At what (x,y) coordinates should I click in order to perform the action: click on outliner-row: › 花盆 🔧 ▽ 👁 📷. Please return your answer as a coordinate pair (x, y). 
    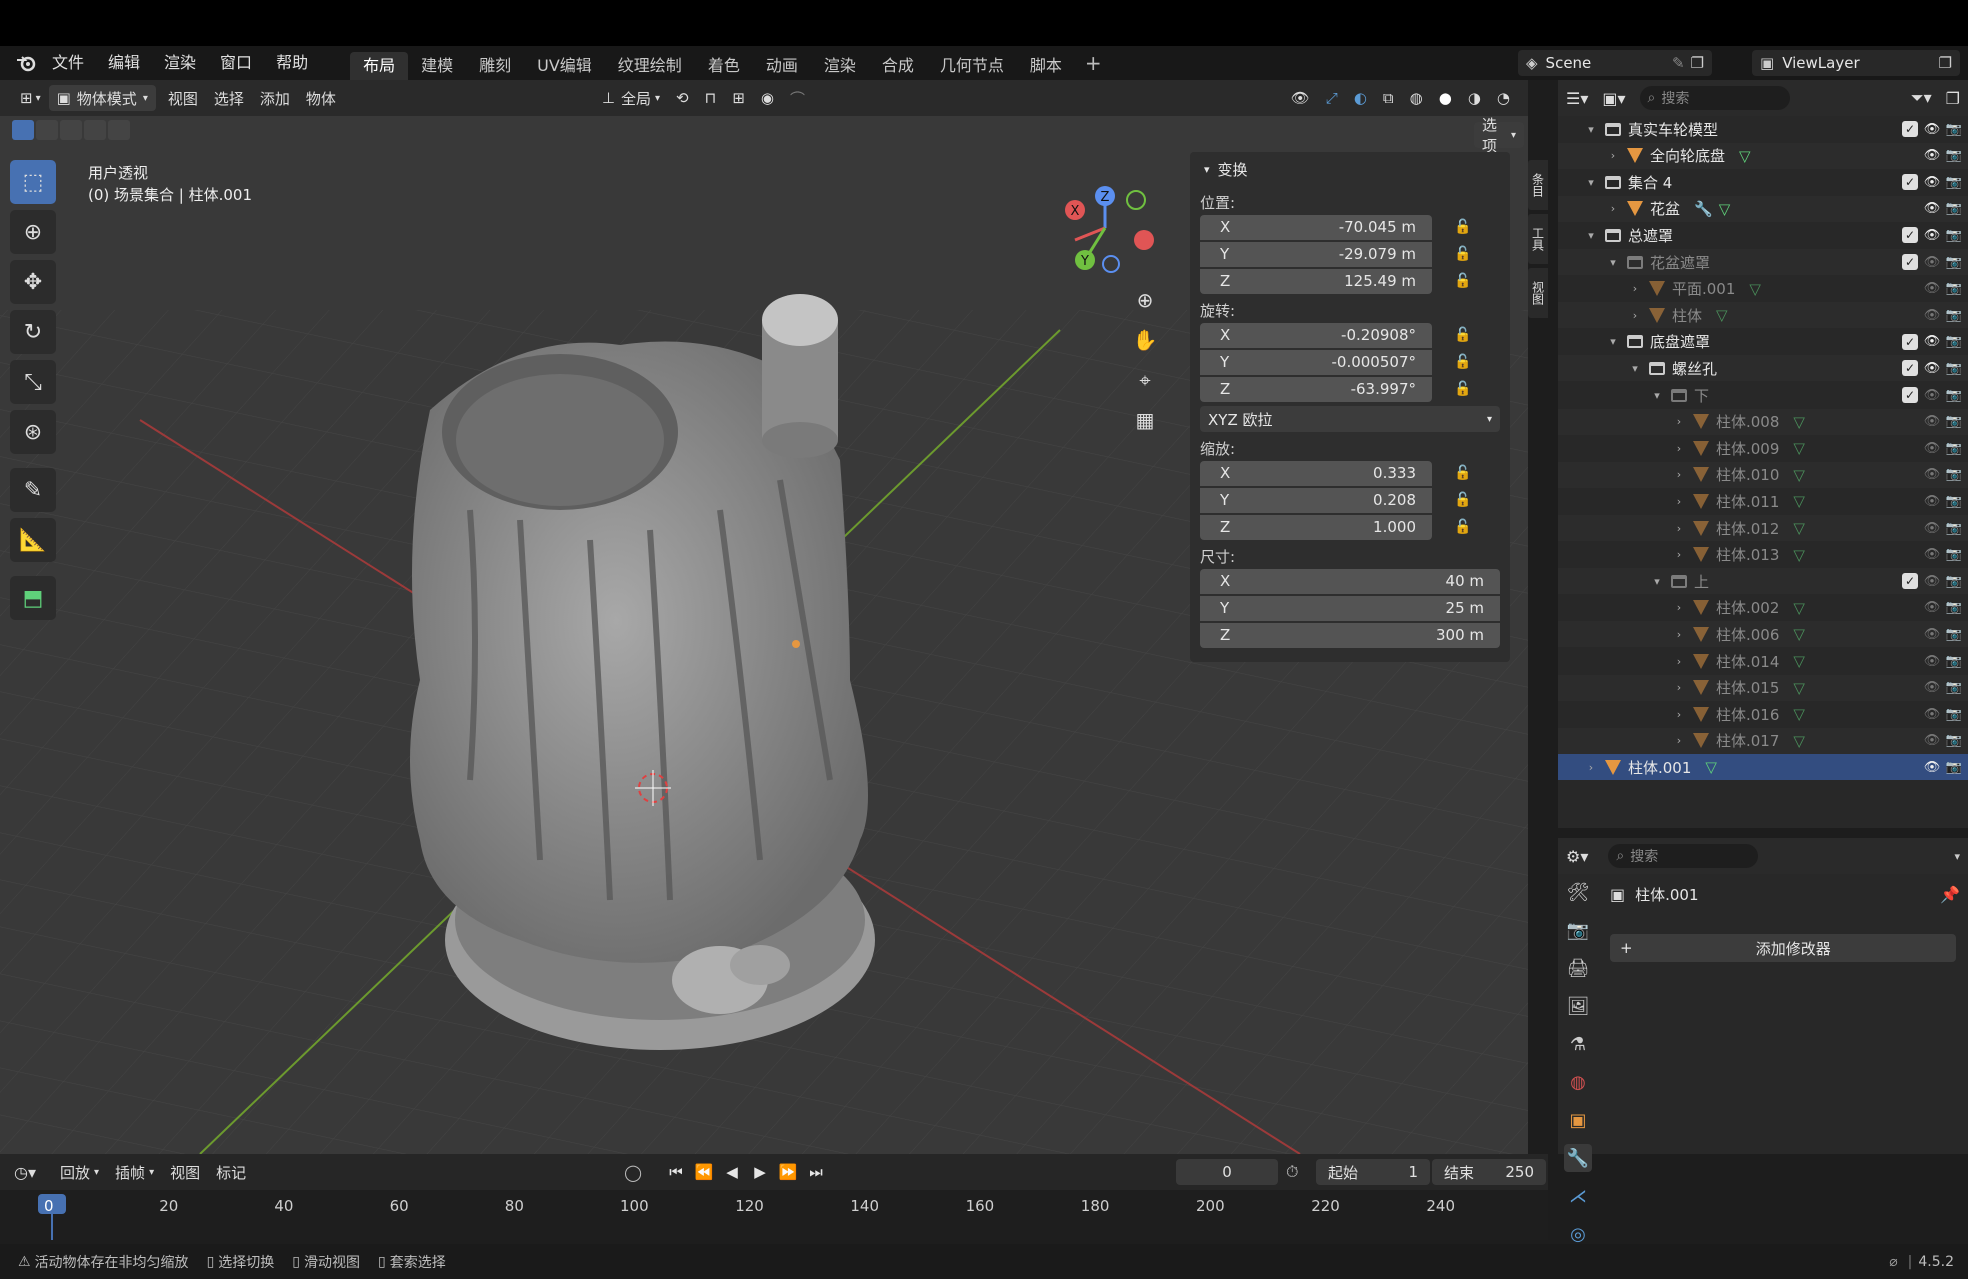
    Looking at the image, I should click on (1763, 208).